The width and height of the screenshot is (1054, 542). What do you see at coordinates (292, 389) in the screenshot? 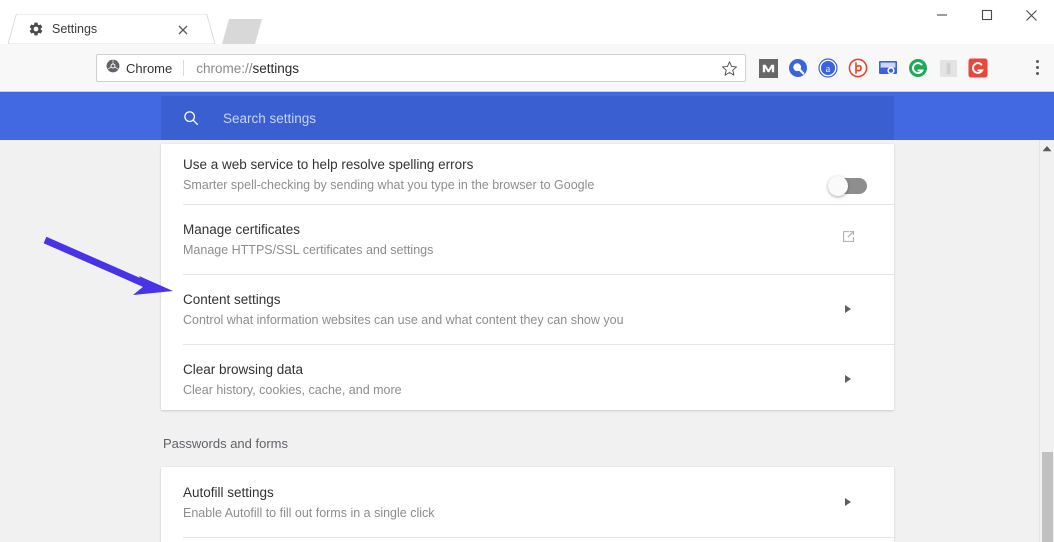
I see `row-subtitle: Clear history, cookies, cache, and more` at bounding box center [292, 389].